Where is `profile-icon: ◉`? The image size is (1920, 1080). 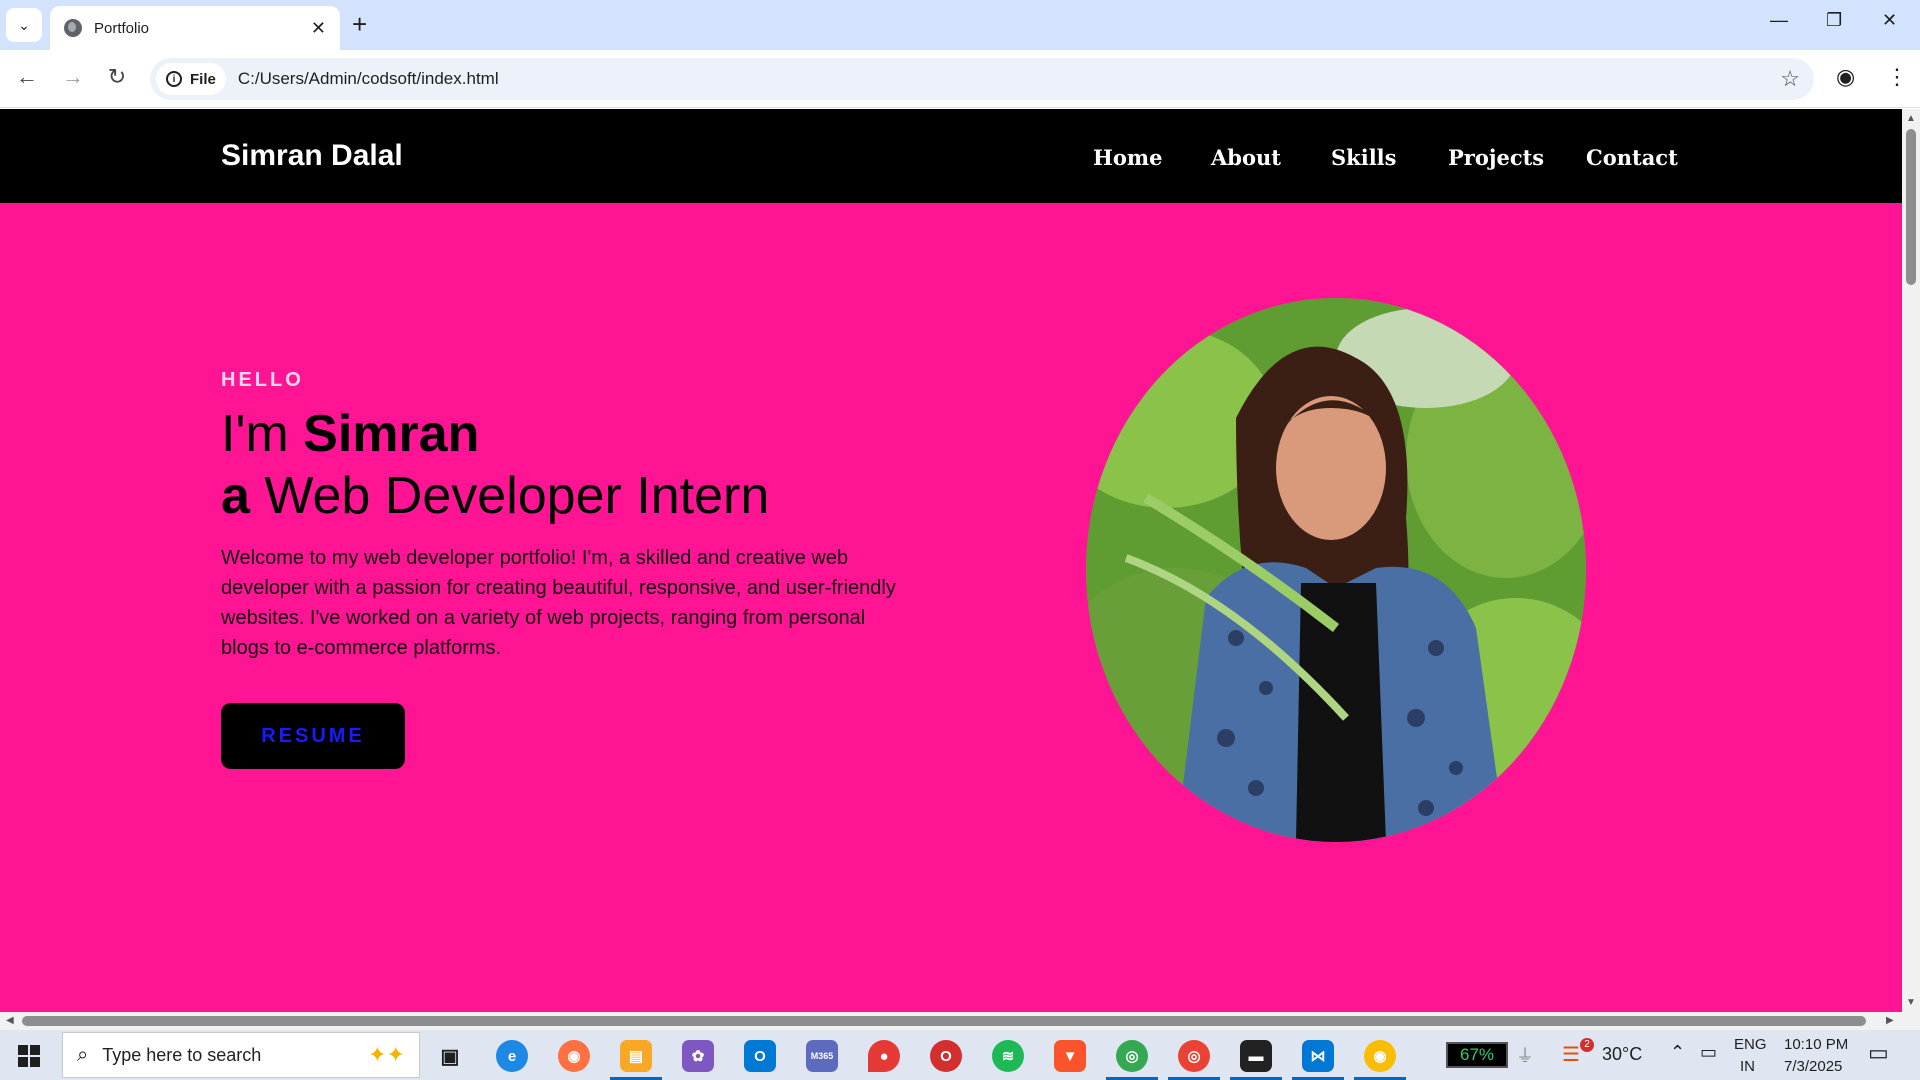
profile-icon: ◉ is located at coordinates (1845, 77).